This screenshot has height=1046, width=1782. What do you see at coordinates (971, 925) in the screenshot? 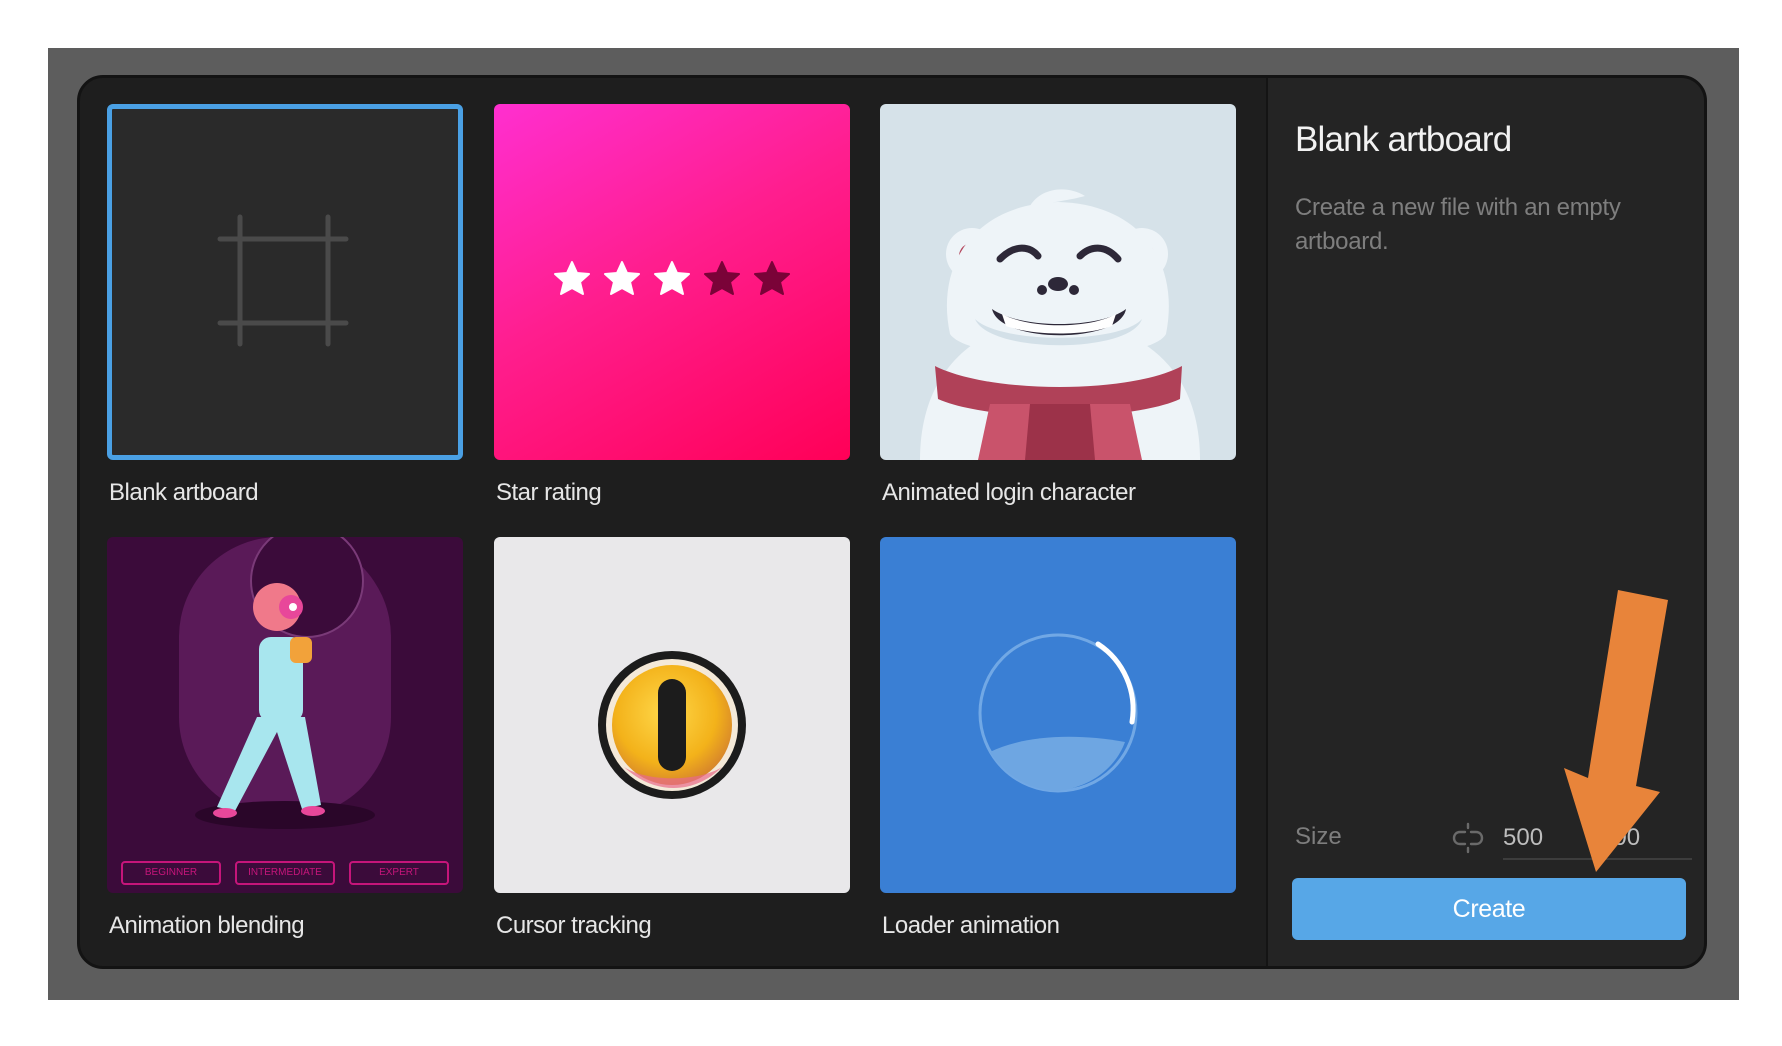
I see `template-label: Loader animation` at bounding box center [971, 925].